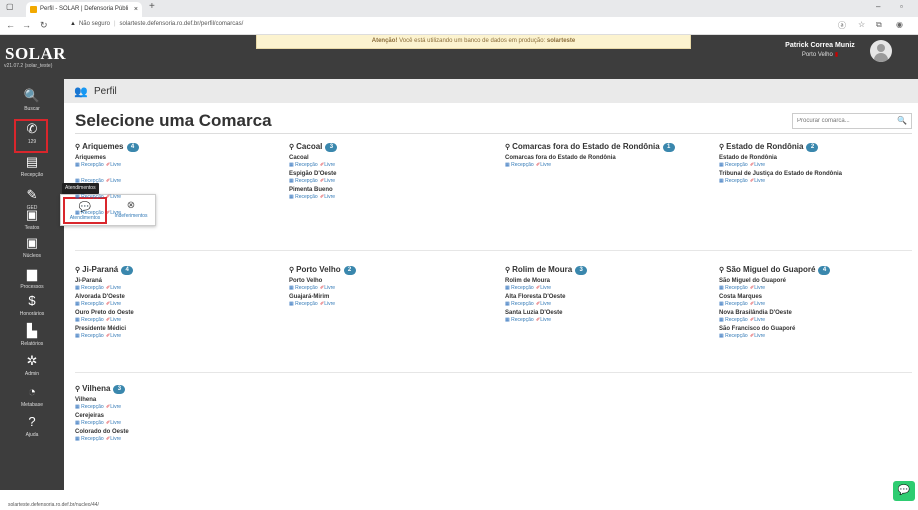 This screenshot has width=918, height=510. What do you see at coordinates (32, 242) in the screenshot?
I see `institution-icon: ▣` at bounding box center [32, 242].